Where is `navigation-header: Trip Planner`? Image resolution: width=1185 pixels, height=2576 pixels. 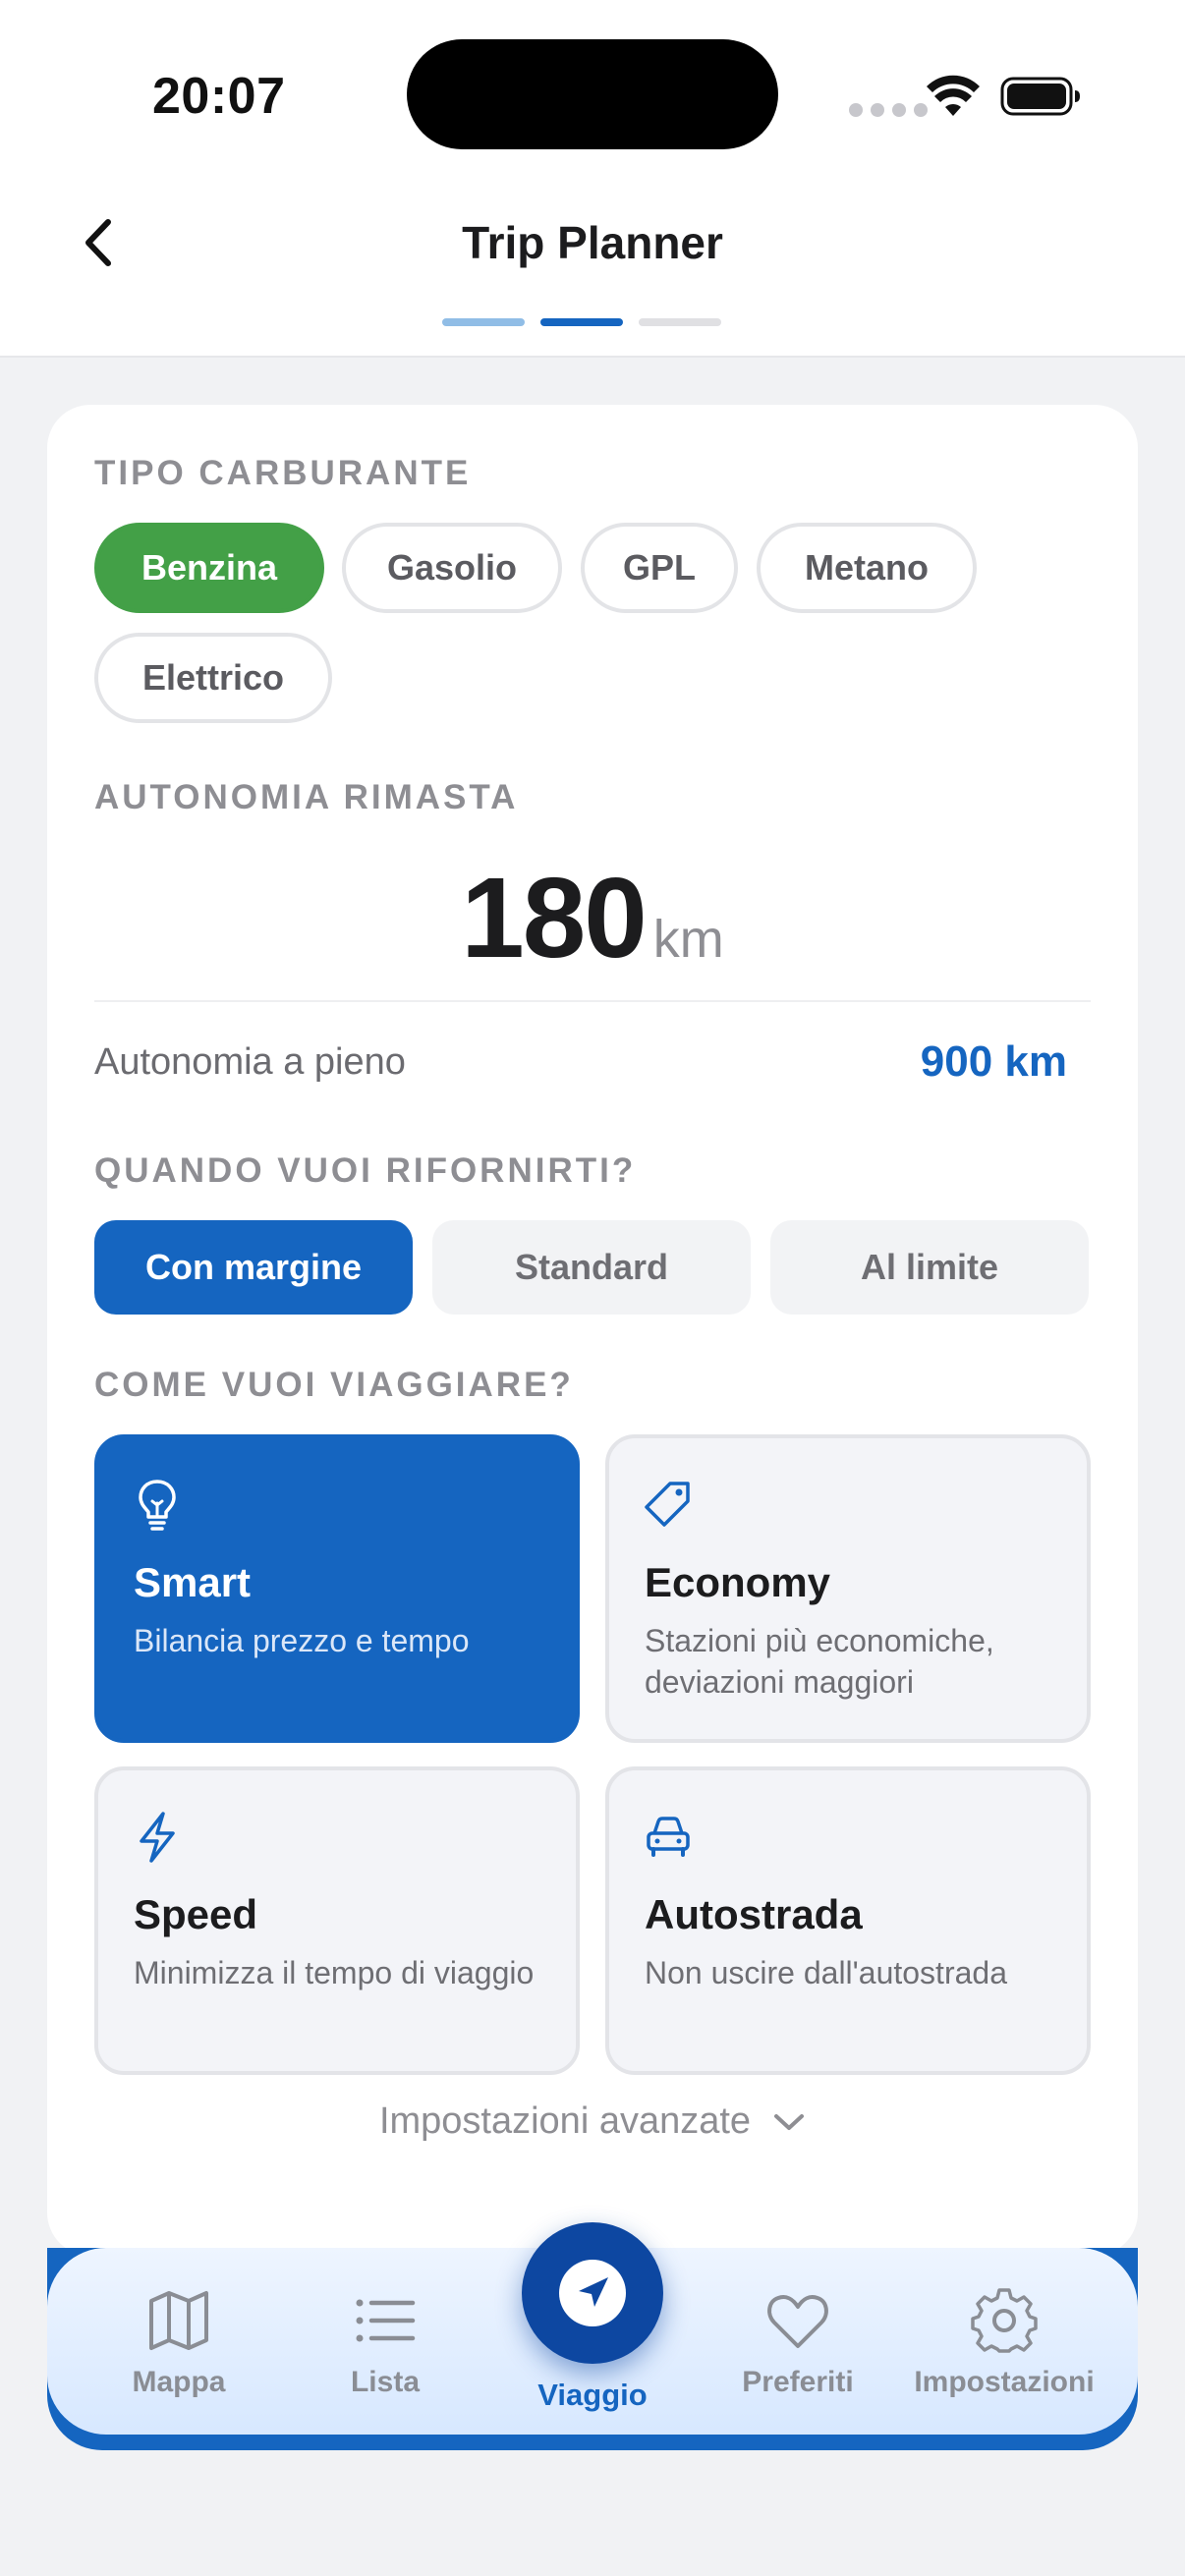
navigation-header: Trip Planner is located at coordinates (592, 267).